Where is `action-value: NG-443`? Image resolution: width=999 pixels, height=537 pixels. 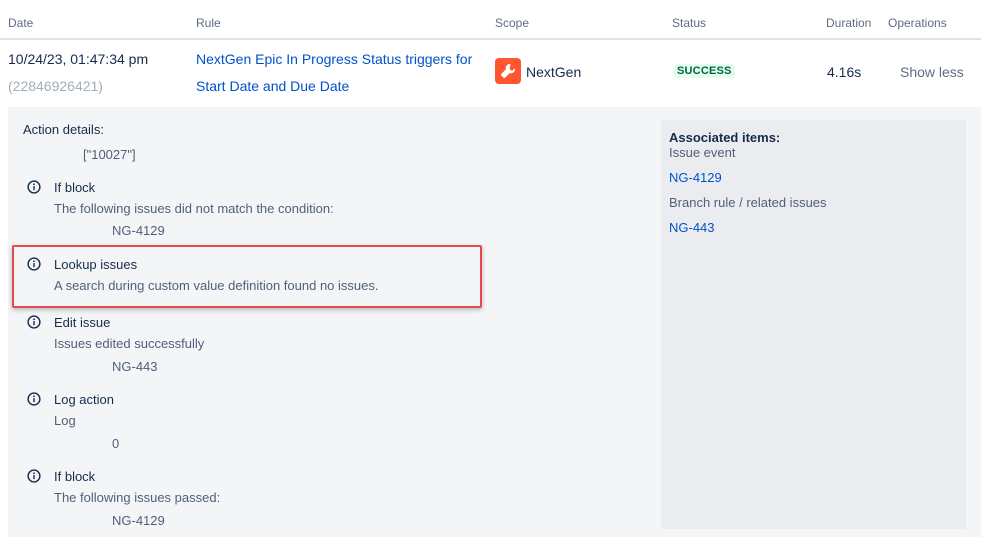 action-value: NG-443 is located at coordinates (135, 366).